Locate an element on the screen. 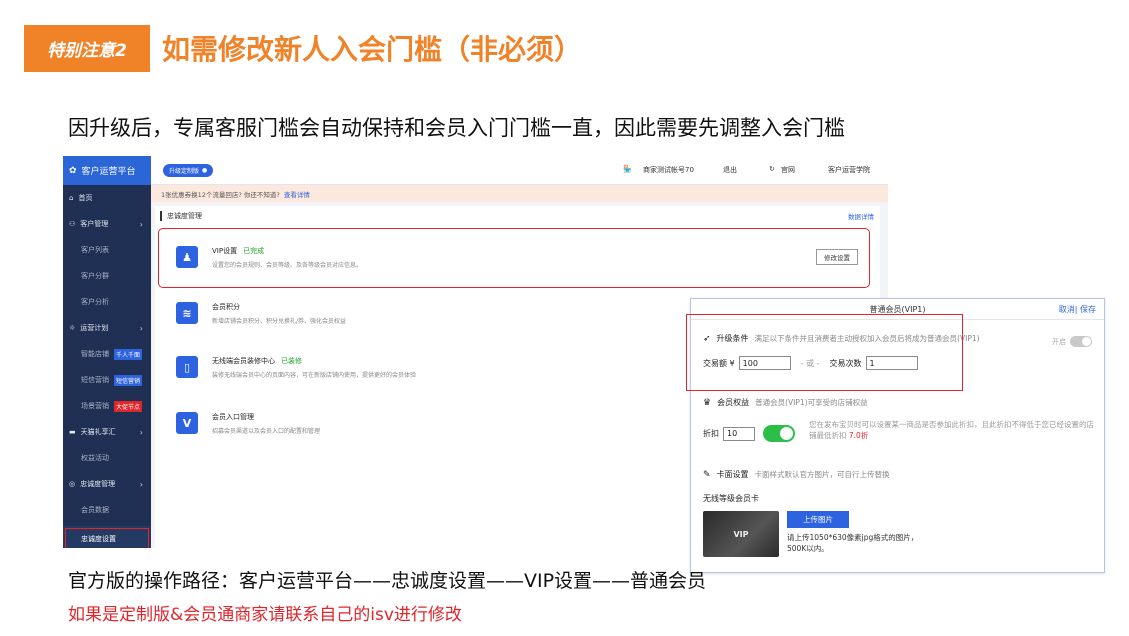 The width and height of the screenshot is (1129, 636). min-discount-value: 7.0折 is located at coordinates (858, 435).